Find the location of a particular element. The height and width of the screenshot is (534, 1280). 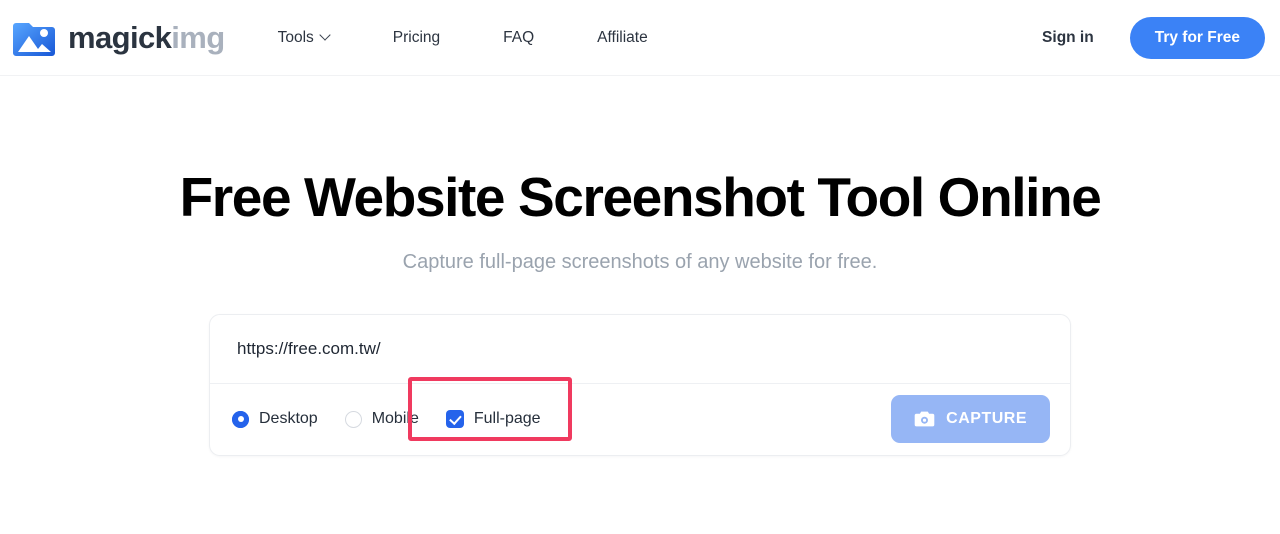

sign-in-link: Sign in is located at coordinates (1068, 38).